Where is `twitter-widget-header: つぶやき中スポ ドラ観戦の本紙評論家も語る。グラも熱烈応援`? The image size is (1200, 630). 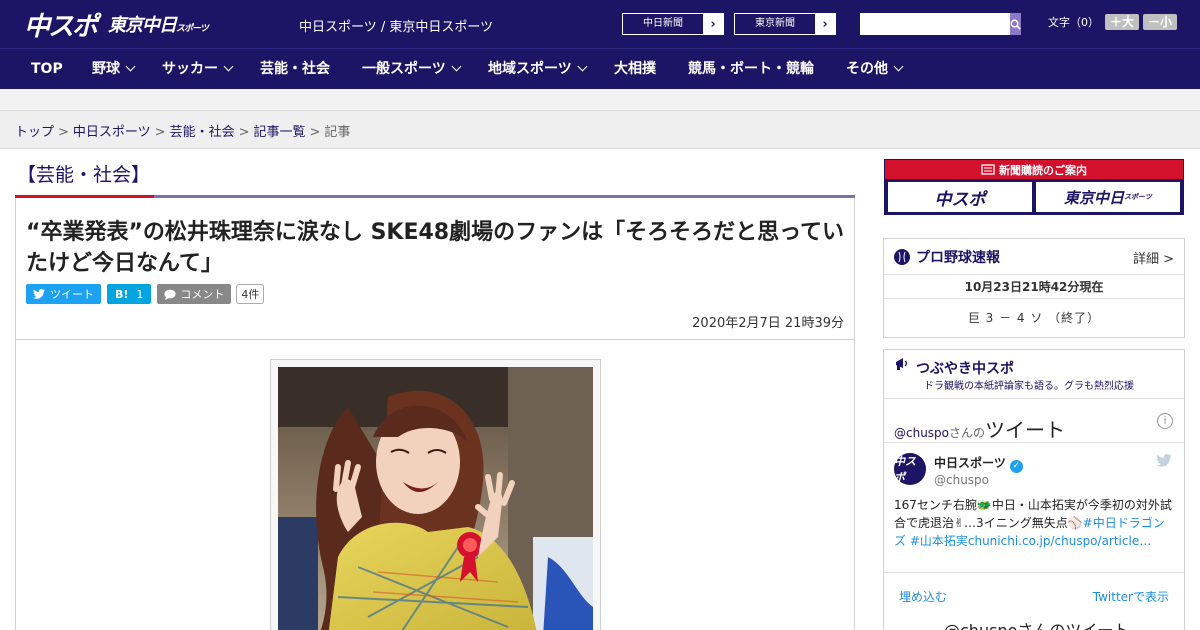 twitter-widget-header: つぶやき中スポ ドラ観戦の本紙評論家も語る。グラも熱烈応援 is located at coordinates (1034, 374).